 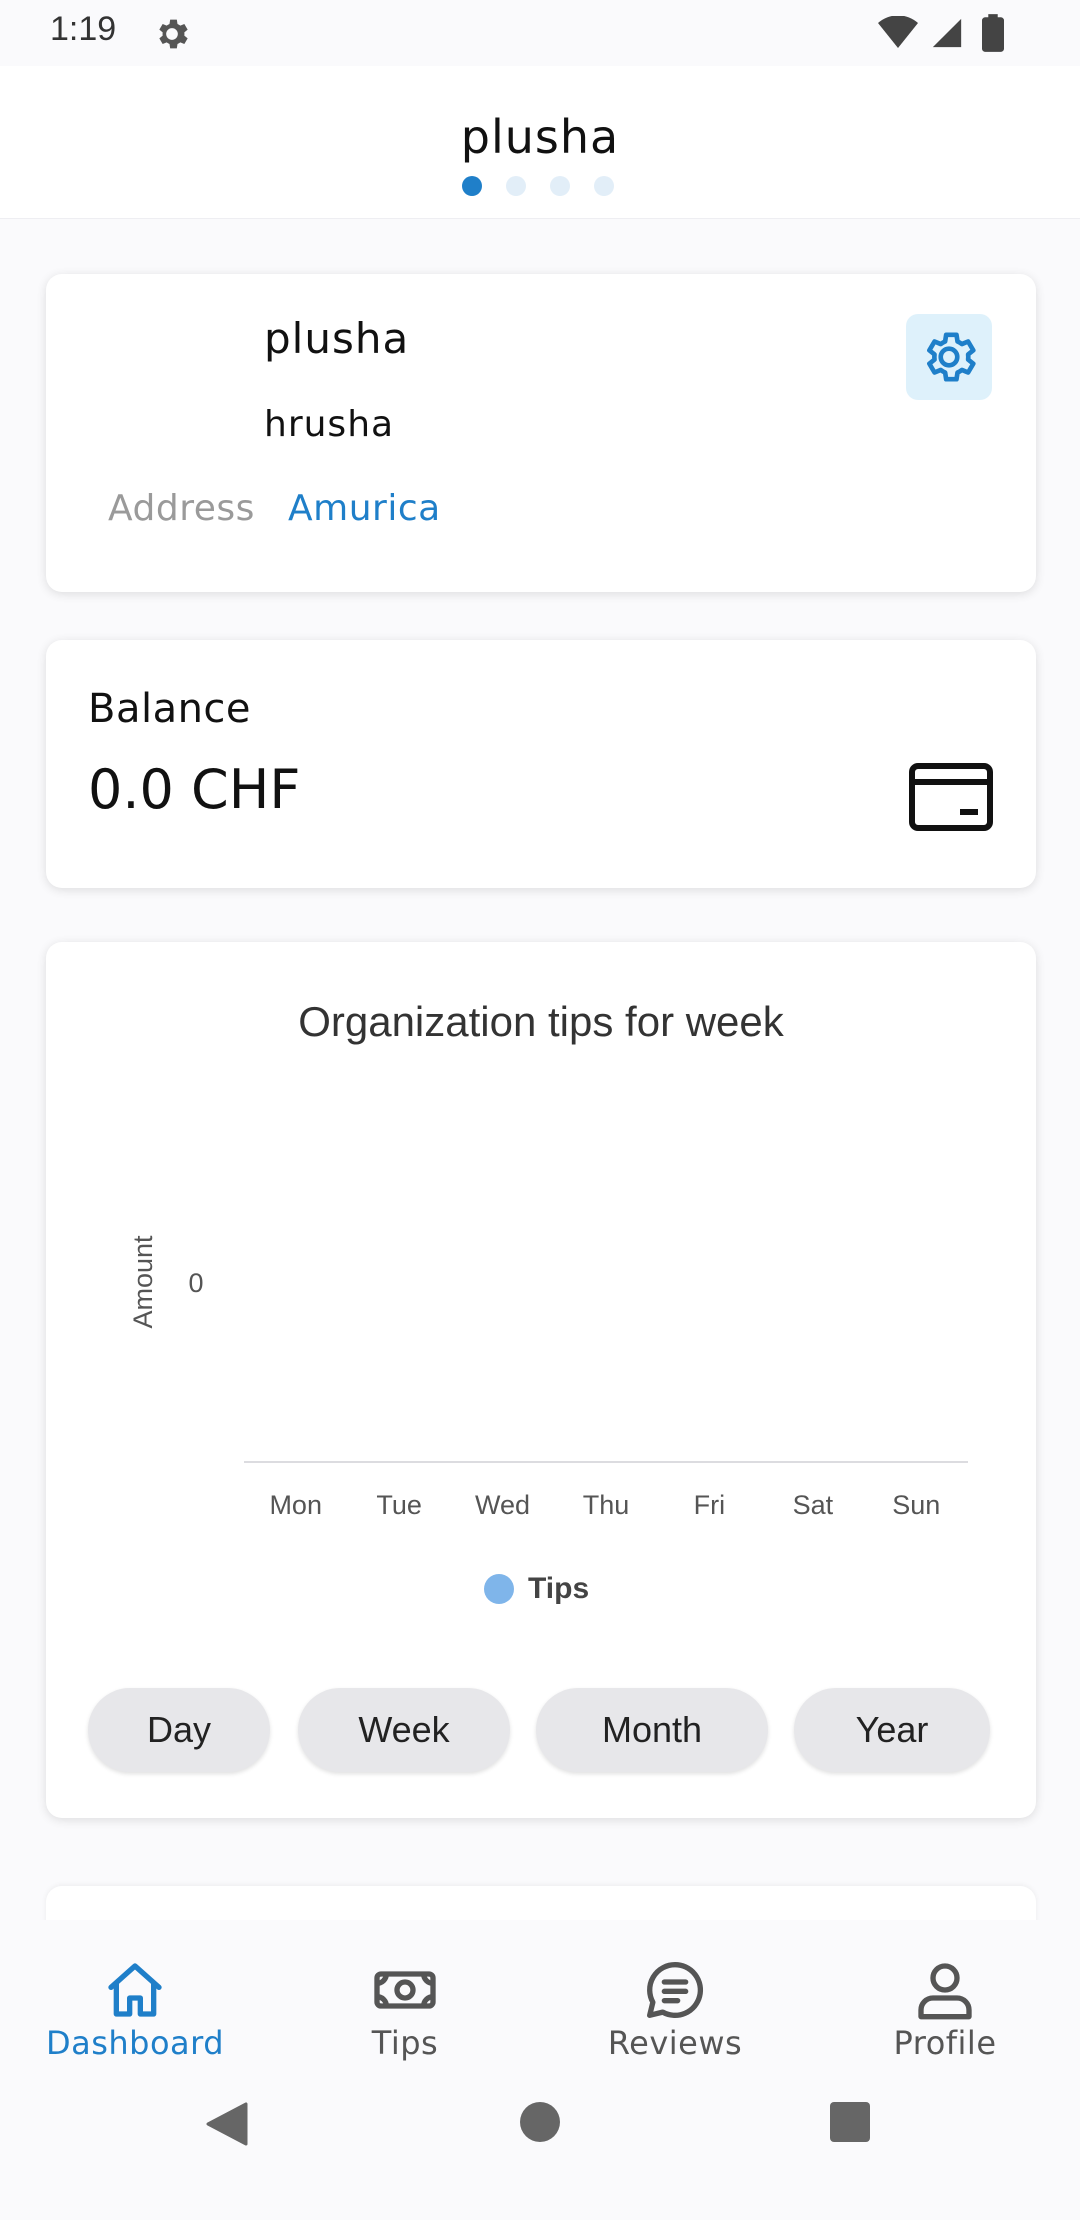 I want to click on gear-icon, so click(x=951, y=357).